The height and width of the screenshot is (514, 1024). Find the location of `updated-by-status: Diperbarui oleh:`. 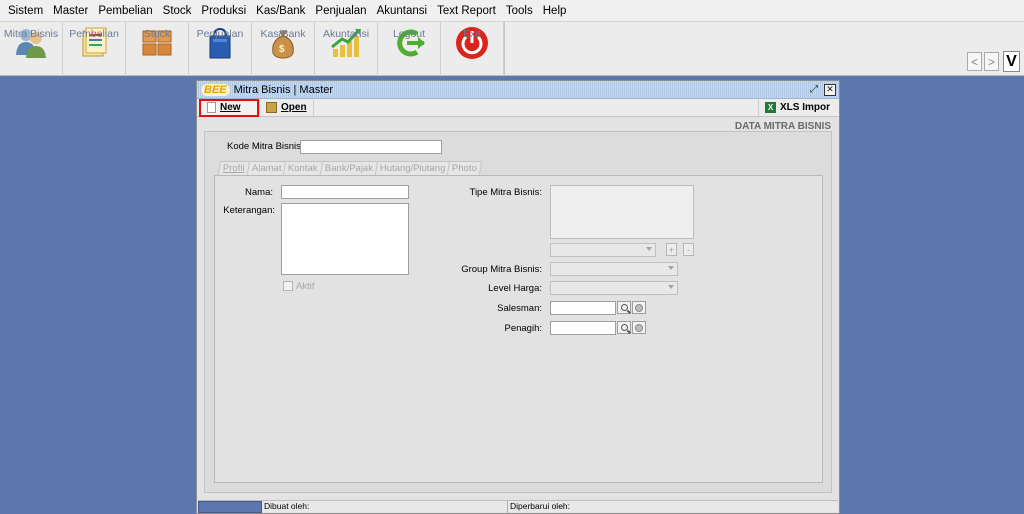

updated-by-status: Diperbarui oleh: is located at coordinates (540, 506).